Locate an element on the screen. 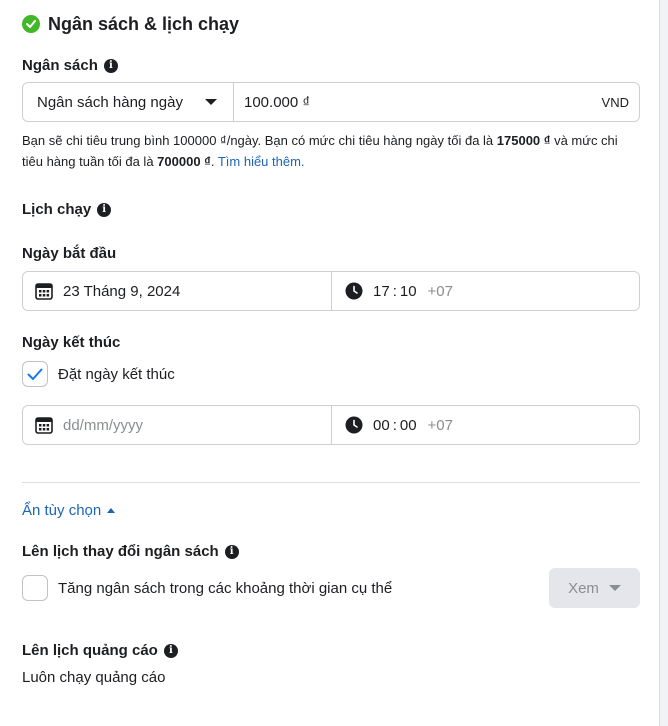 The width and height of the screenshot is (668, 726). budget-change-label-row: Lên lịch thay đổi ngân sách i is located at coordinates (130, 551).